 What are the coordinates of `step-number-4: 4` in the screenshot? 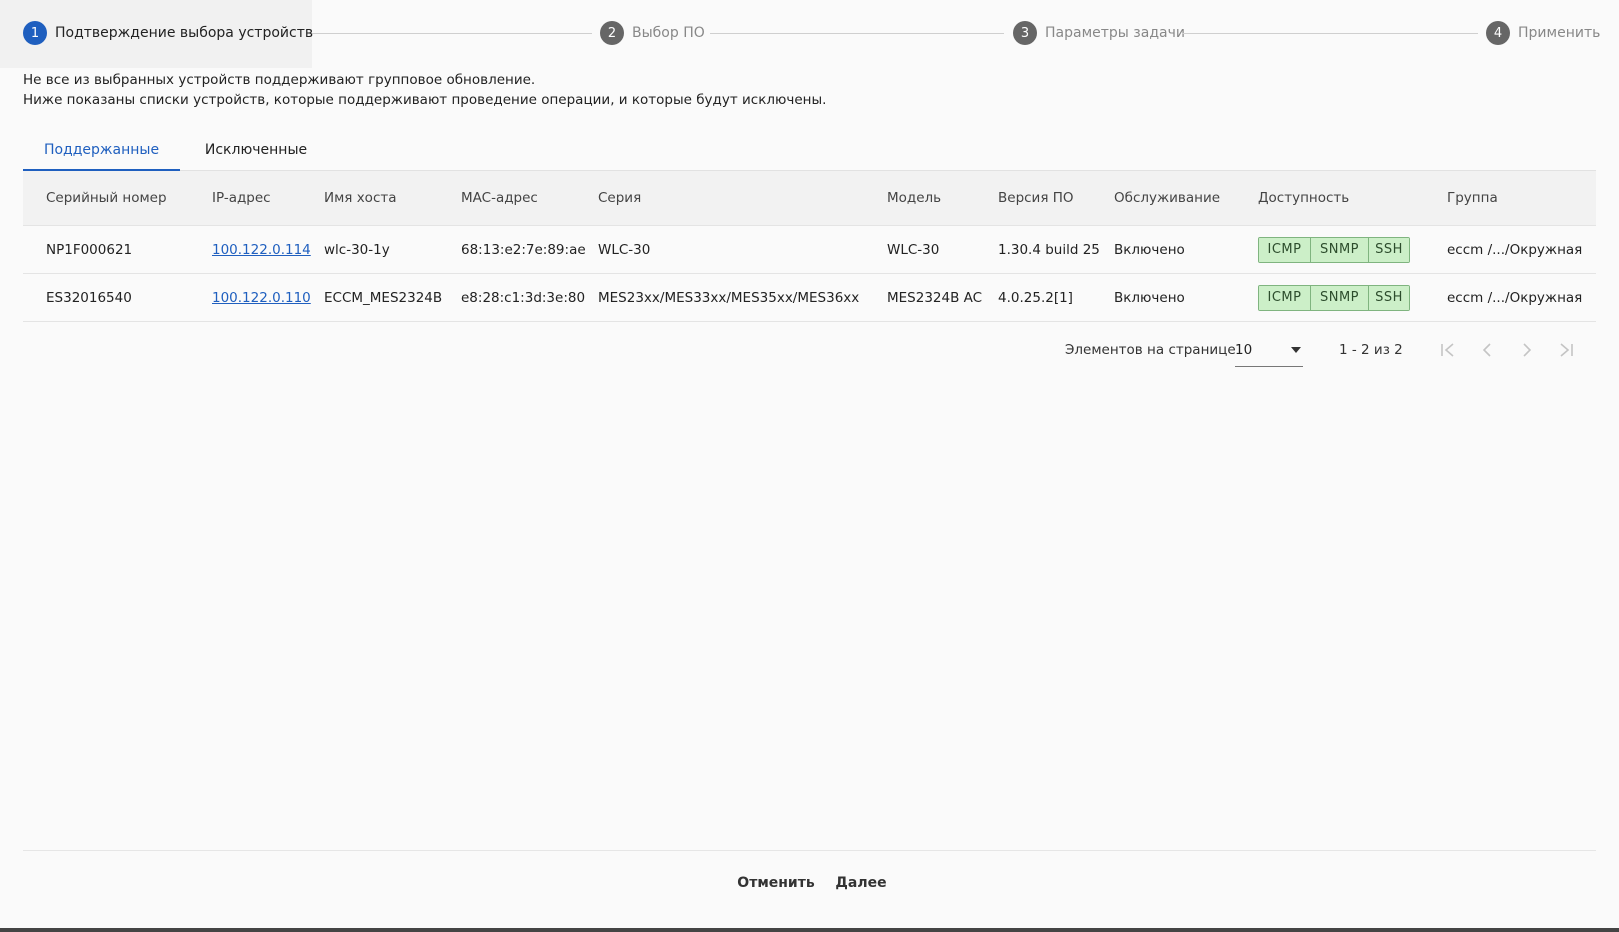 It's located at (1498, 33).